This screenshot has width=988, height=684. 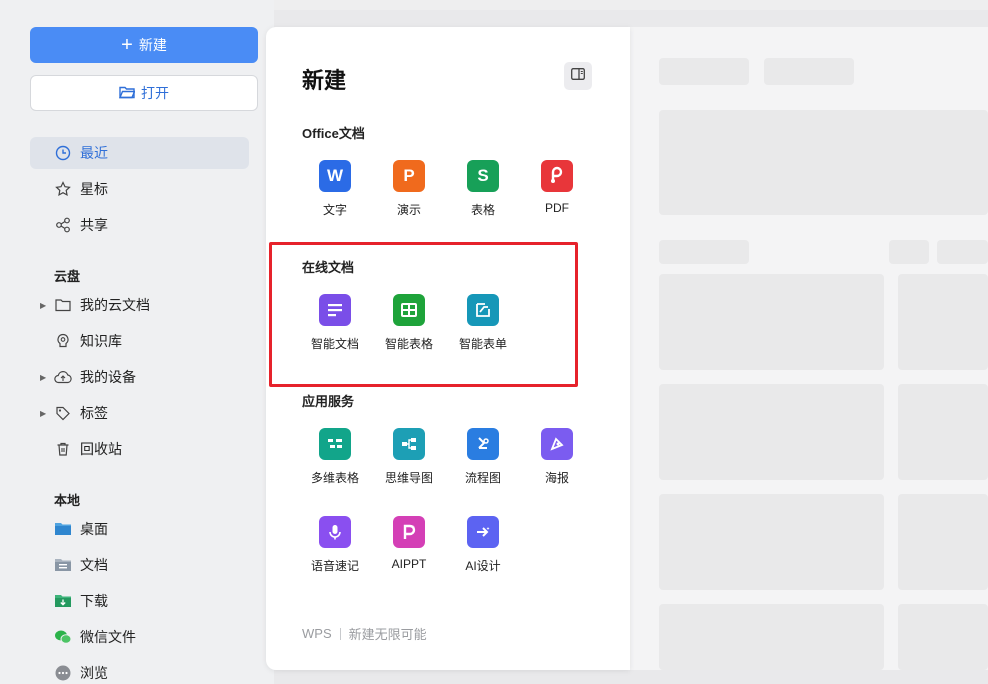 What do you see at coordinates (387, 634) in the screenshot?
I see `footer-slogan: 新建无限可能` at bounding box center [387, 634].